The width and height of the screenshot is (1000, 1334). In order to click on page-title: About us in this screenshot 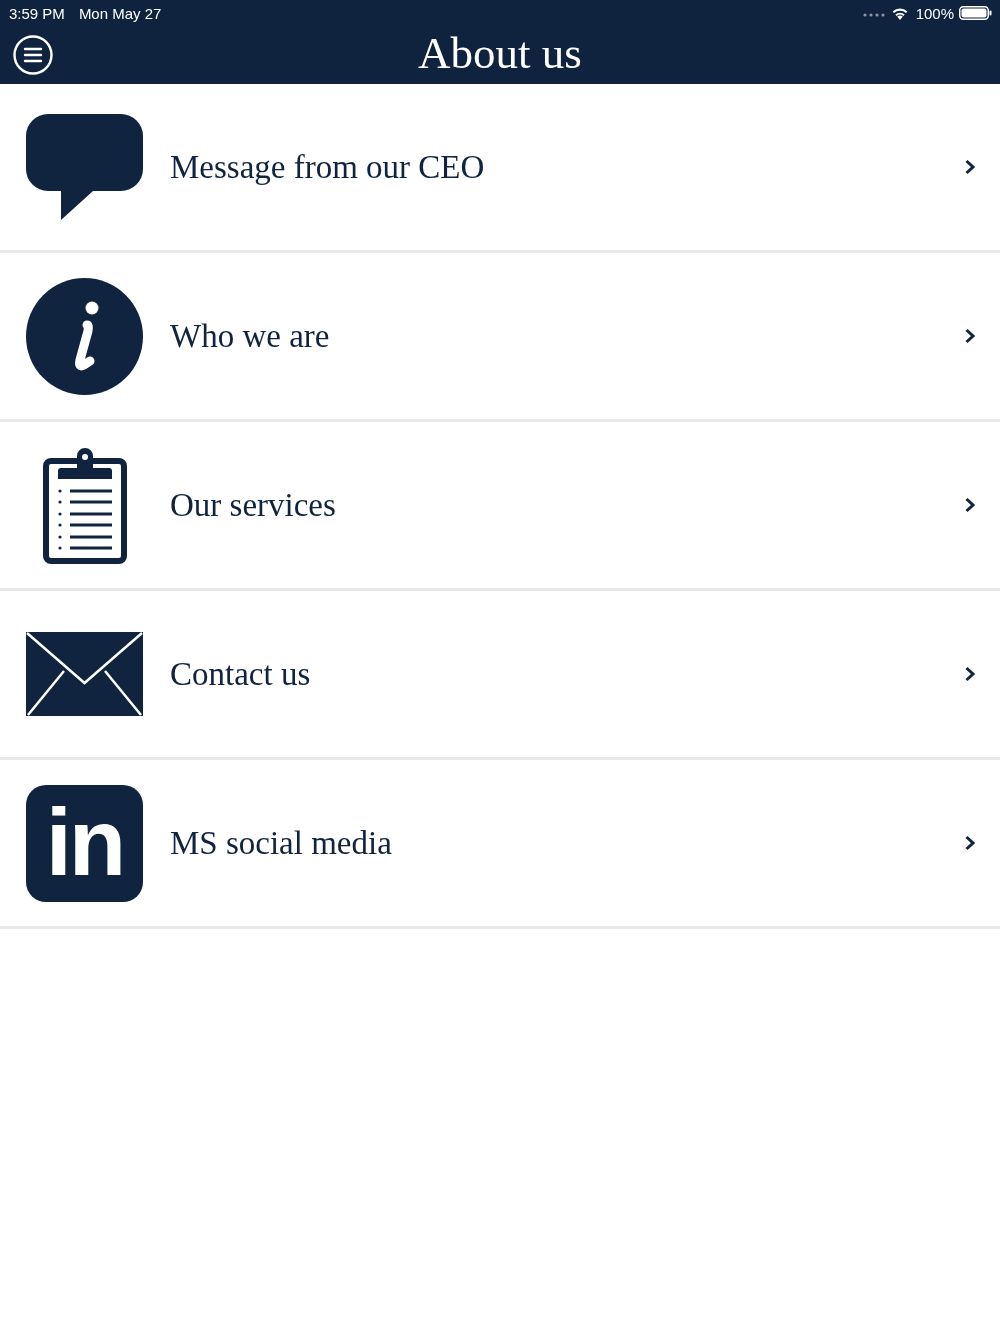, I will do `click(500, 53)`.